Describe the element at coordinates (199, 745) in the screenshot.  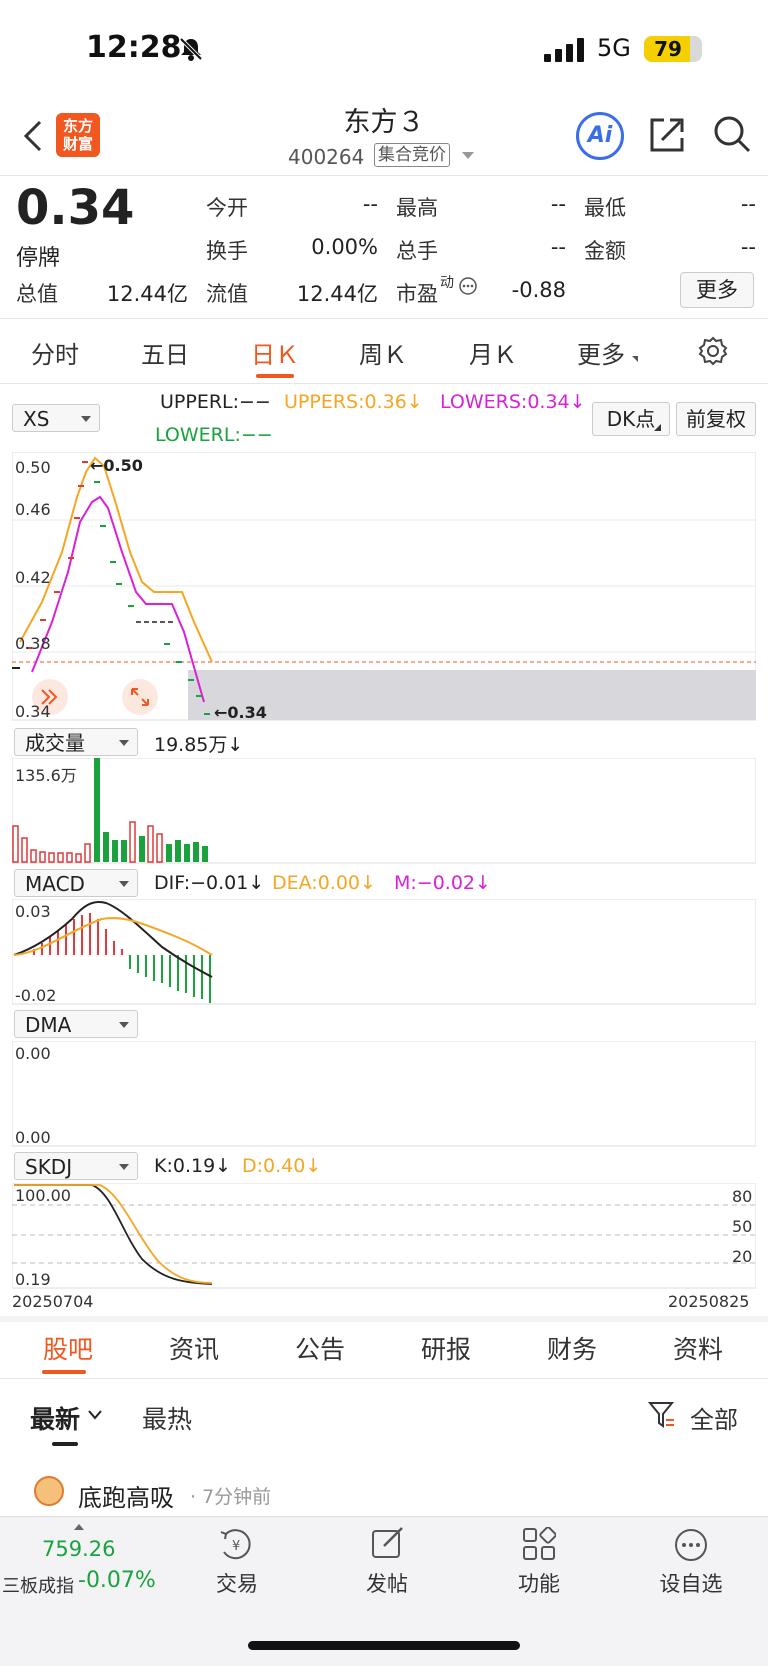
I see `volume-indicator-value: 19.85万↓` at that location.